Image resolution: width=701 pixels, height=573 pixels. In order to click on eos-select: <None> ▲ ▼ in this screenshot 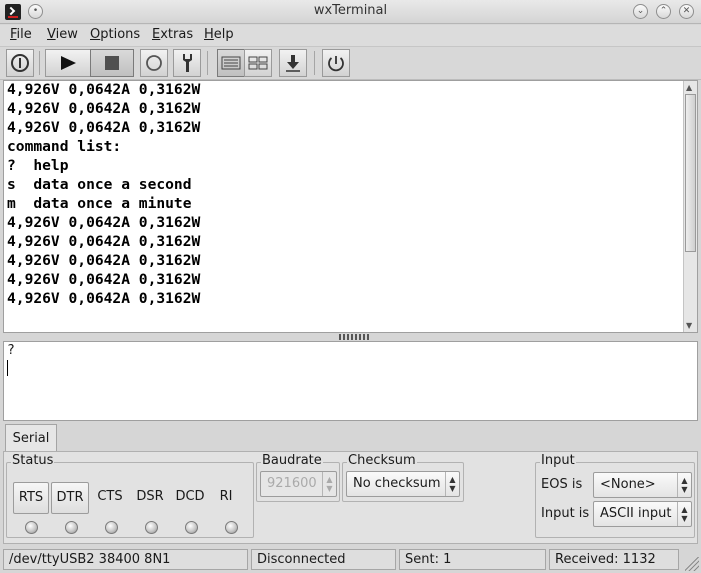, I will do `click(642, 485)`.